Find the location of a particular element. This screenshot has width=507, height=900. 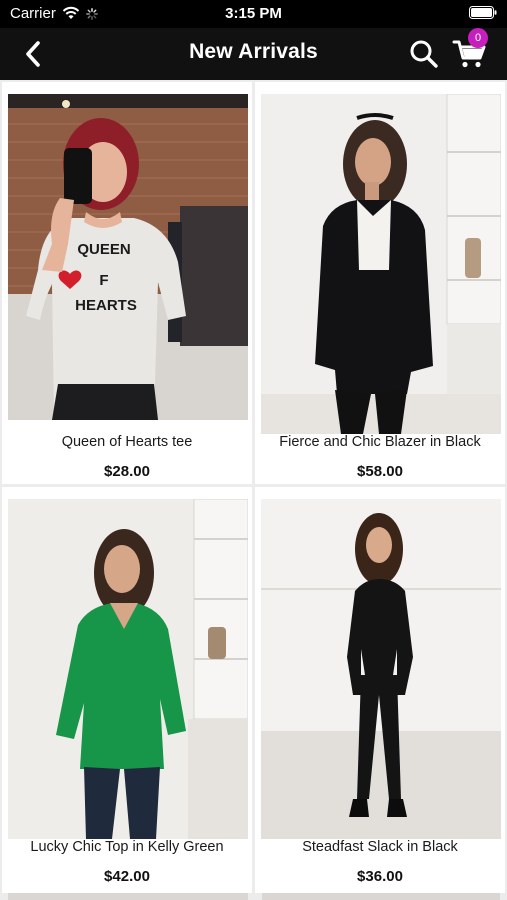

search-icon is located at coordinates (424, 54).